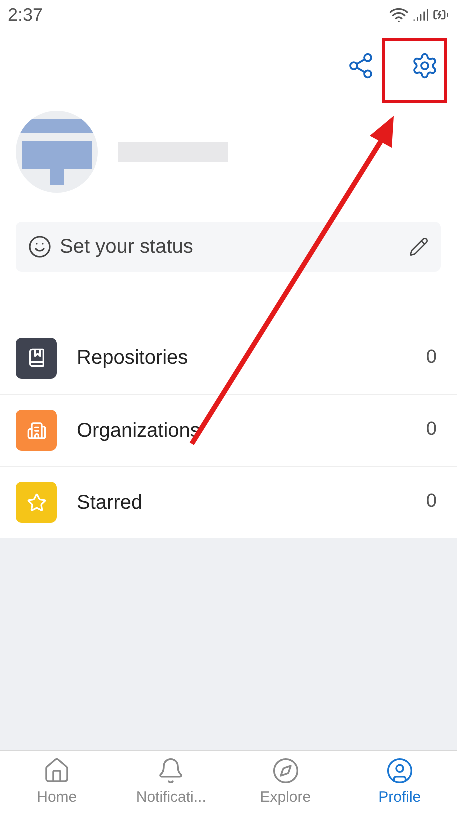 The image size is (457, 815). What do you see at coordinates (400, 770) in the screenshot?
I see `user-icon` at bounding box center [400, 770].